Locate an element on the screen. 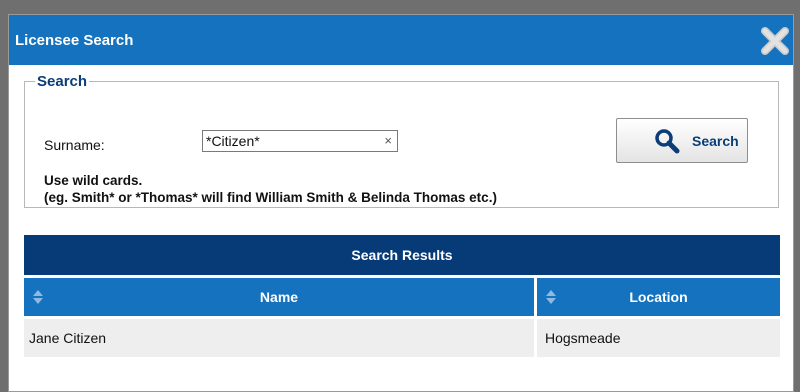  search-button: Search is located at coordinates (682, 140).